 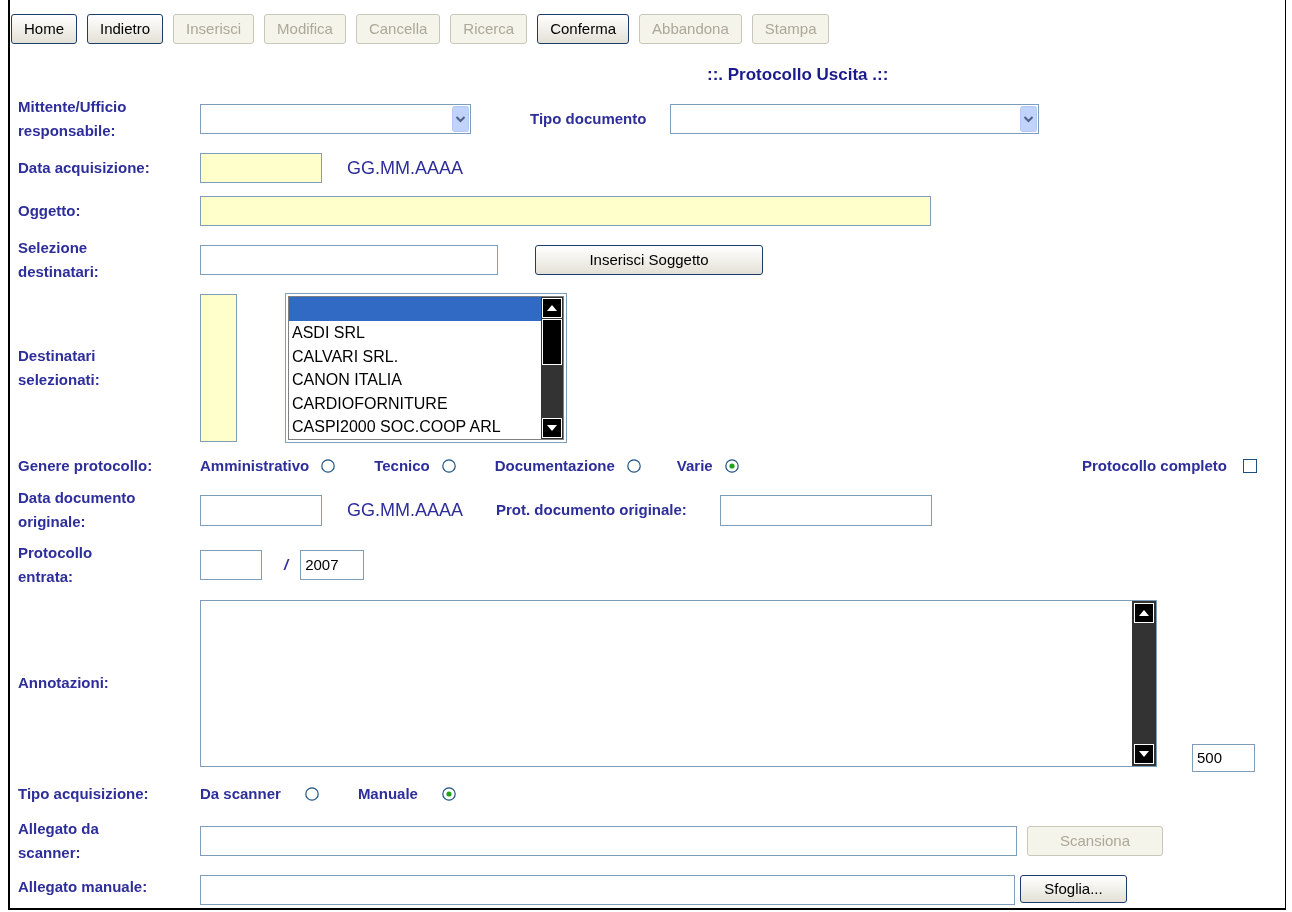 What do you see at coordinates (83, 793) in the screenshot?
I see `field-label: Tipo acquisizione:` at bounding box center [83, 793].